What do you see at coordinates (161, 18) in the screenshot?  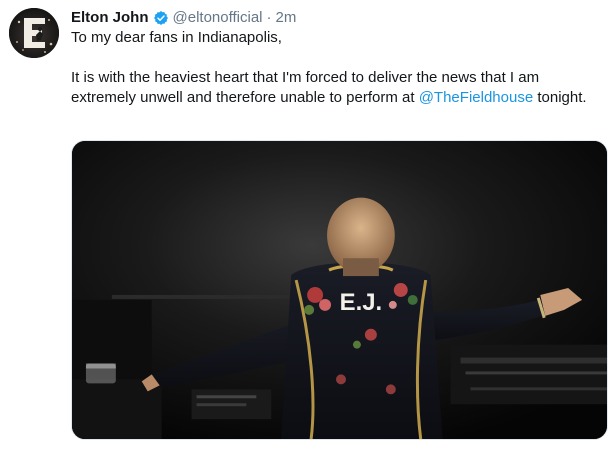 I see `verified-badge-icon` at bounding box center [161, 18].